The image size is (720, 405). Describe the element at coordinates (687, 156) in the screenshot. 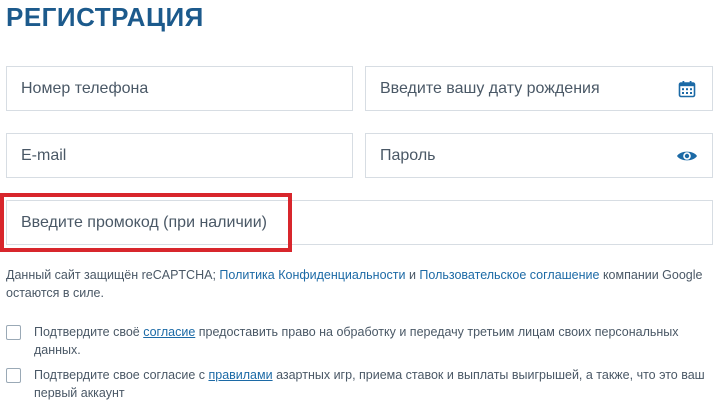

I see `eye-icon` at that location.